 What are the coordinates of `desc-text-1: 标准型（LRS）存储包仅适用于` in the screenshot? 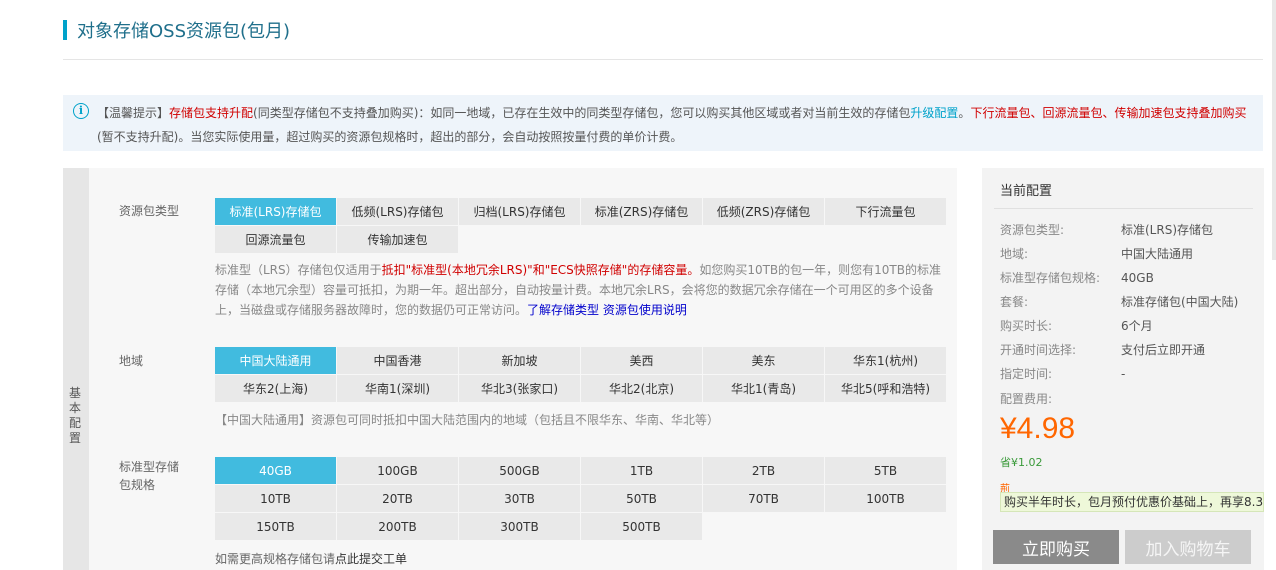 It's located at (298, 270).